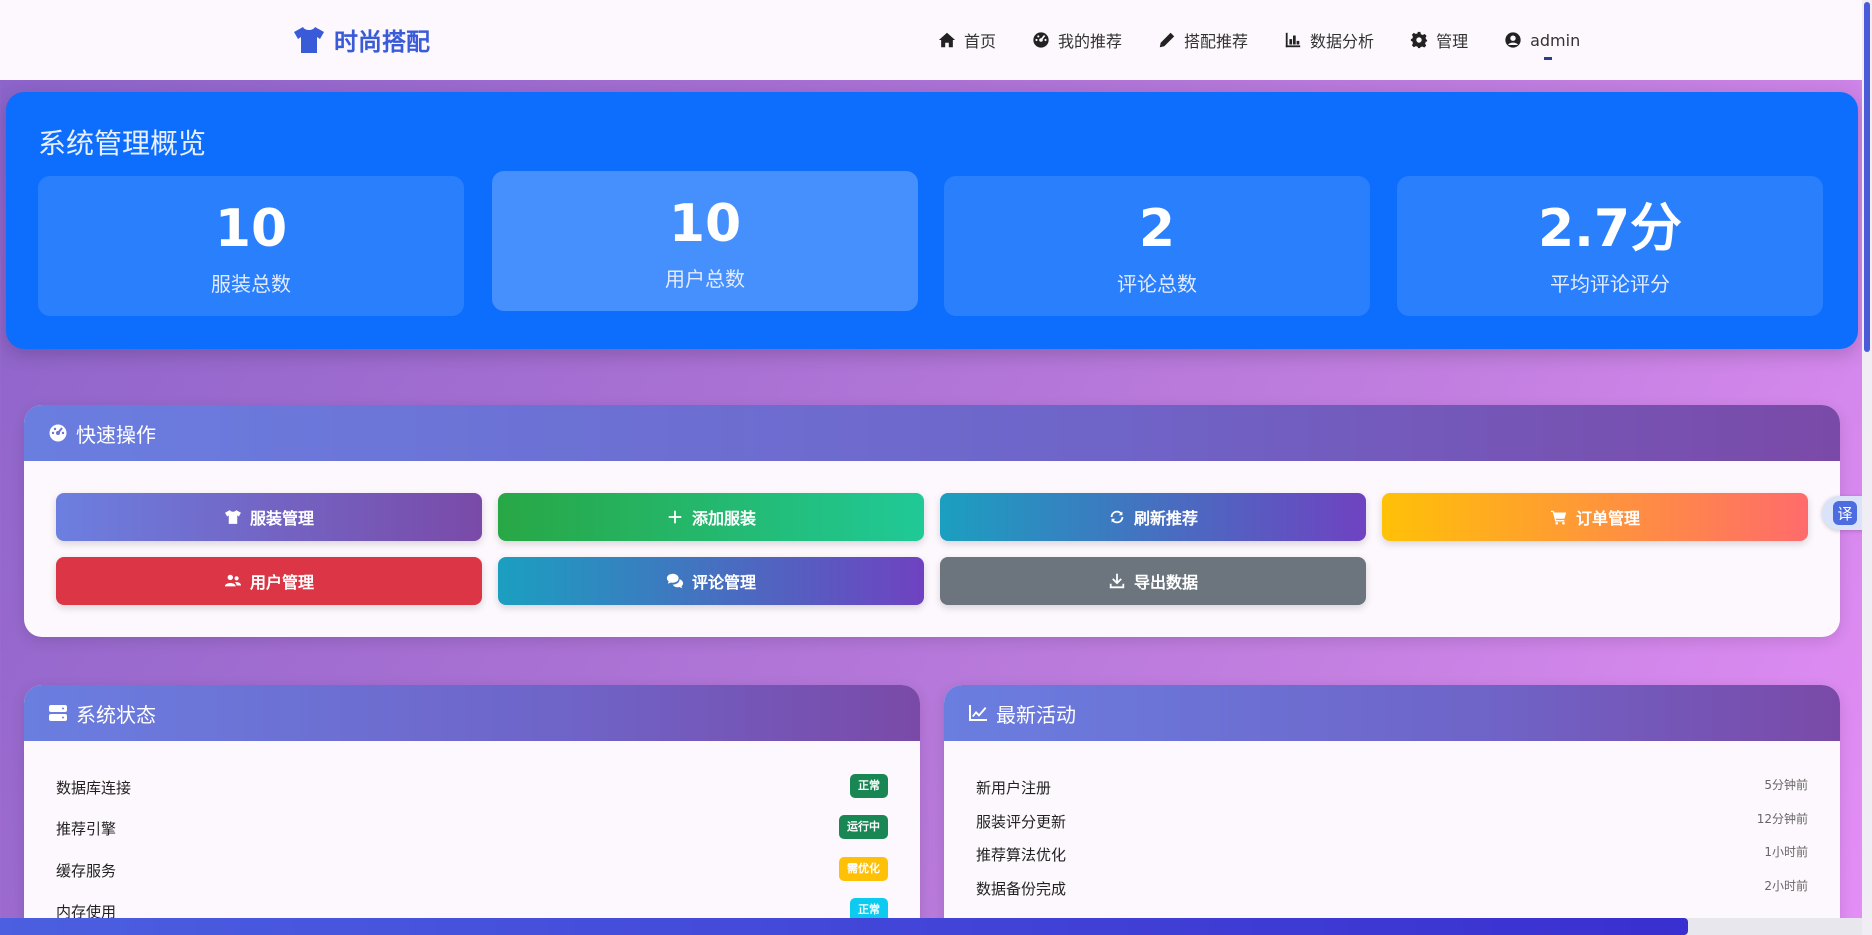 The image size is (1872, 935). What do you see at coordinates (675, 581) in the screenshot?
I see `comments-icon` at bounding box center [675, 581].